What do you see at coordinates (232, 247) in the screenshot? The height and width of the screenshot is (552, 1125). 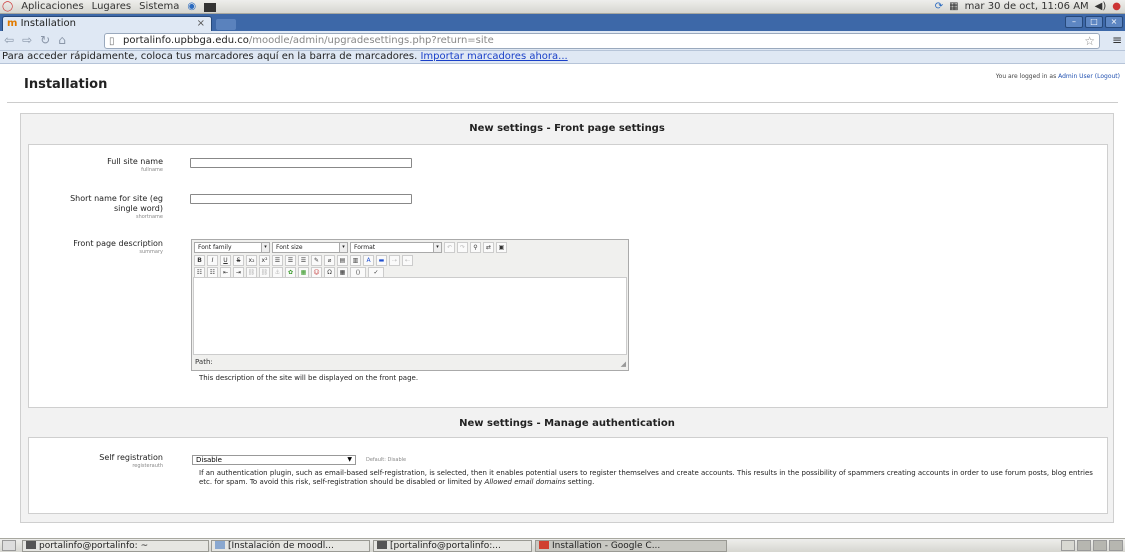 I see `font-family-select: Font family ▾` at bounding box center [232, 247].